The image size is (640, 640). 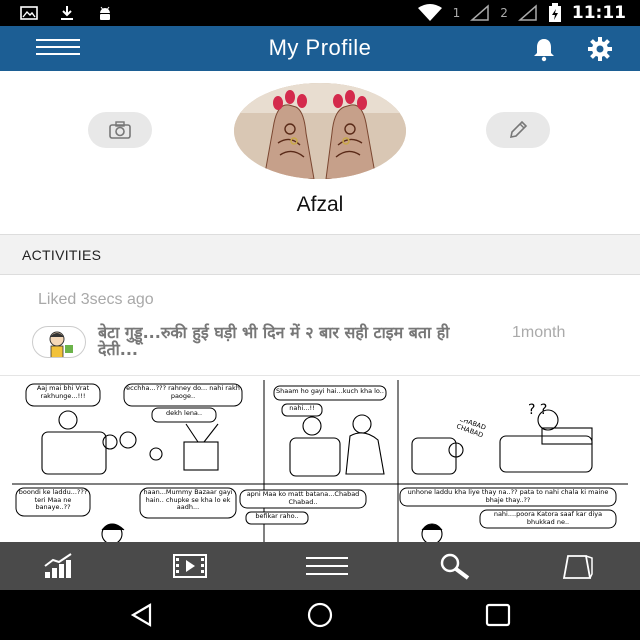 I want to click on pencil-icon, so click(x=518, y=129).